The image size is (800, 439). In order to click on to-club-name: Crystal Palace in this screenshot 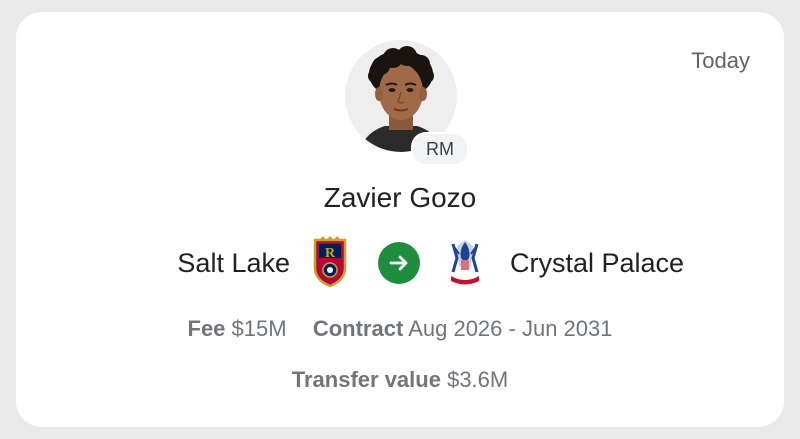, I will do `click(597, 263)`.